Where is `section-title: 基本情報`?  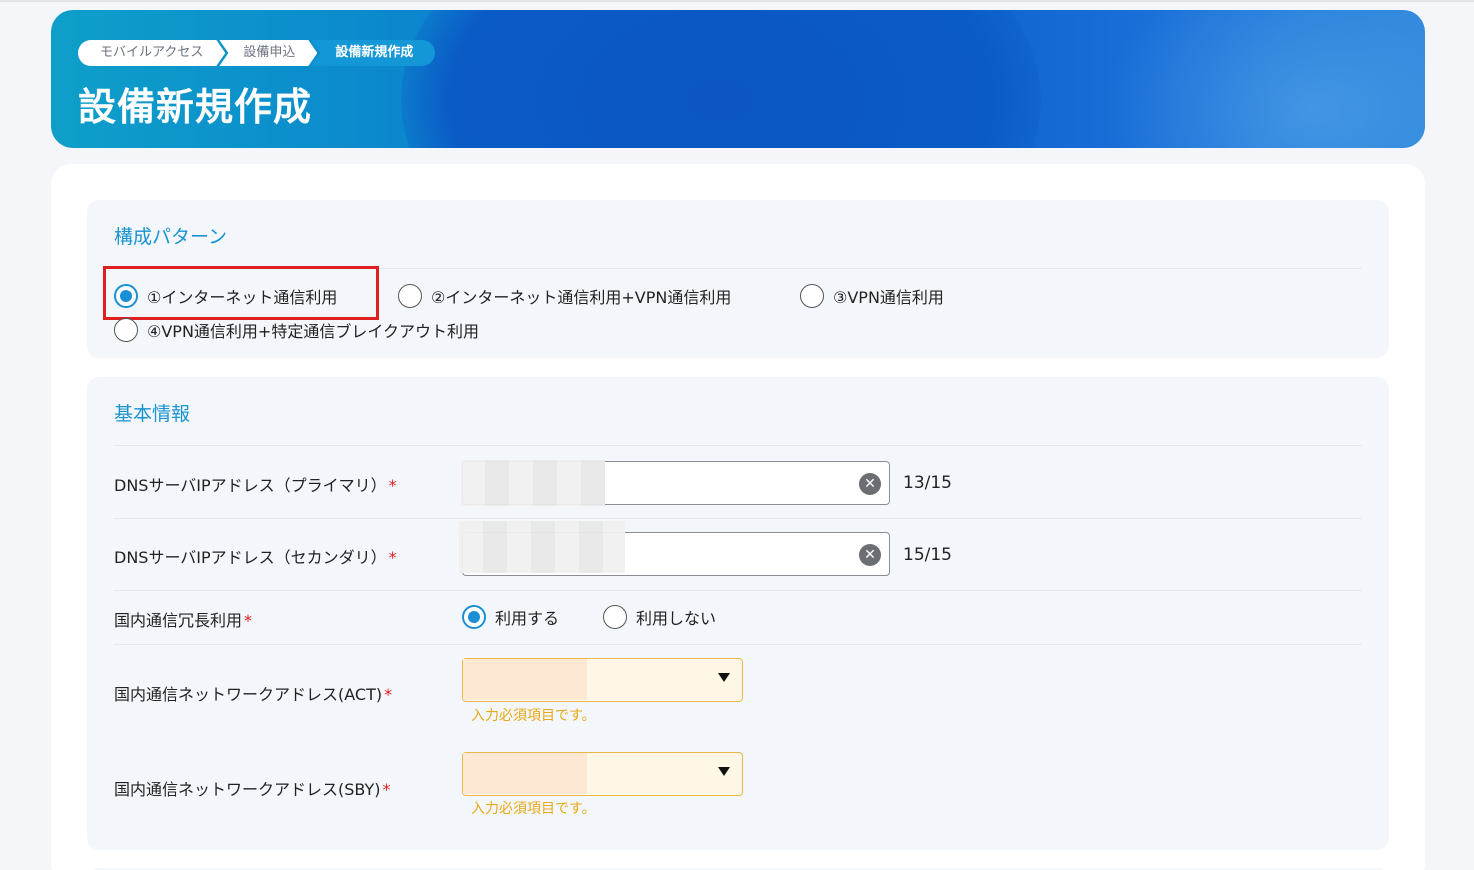
section-title: 基本情報 is located at coordinates (152, 414).